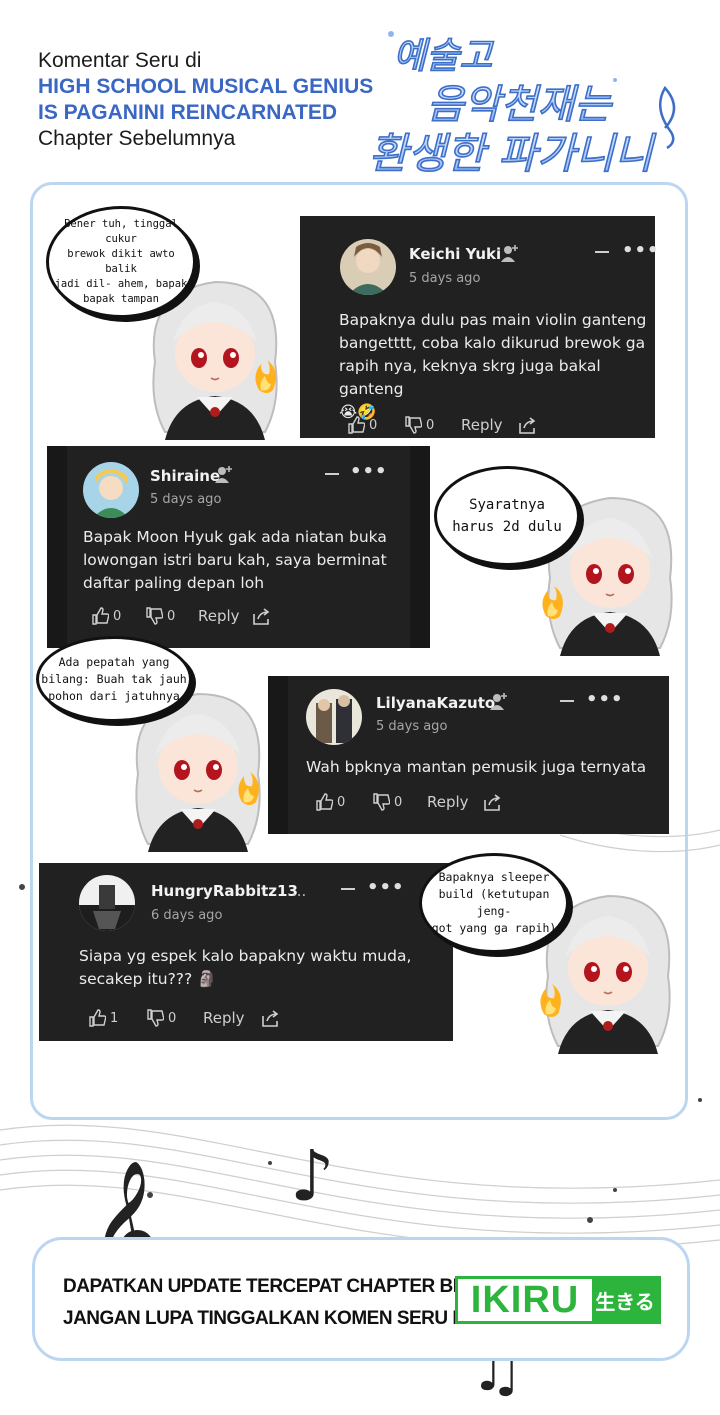 The image size is (720, 1415). Describe the element at coordinates (206, 86) in the screenshot. I see `series-title-line-1: HIGH SCHOOL MUSICAL GENIUS` at that location.